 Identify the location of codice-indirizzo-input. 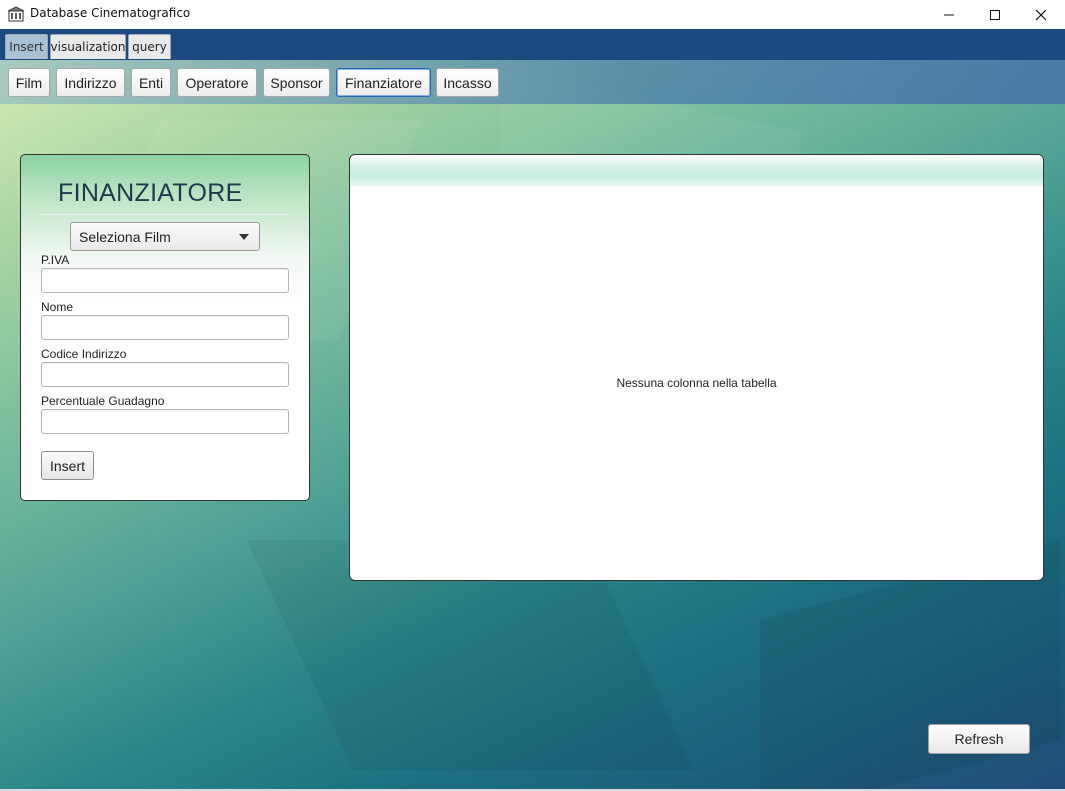
(165, 374).